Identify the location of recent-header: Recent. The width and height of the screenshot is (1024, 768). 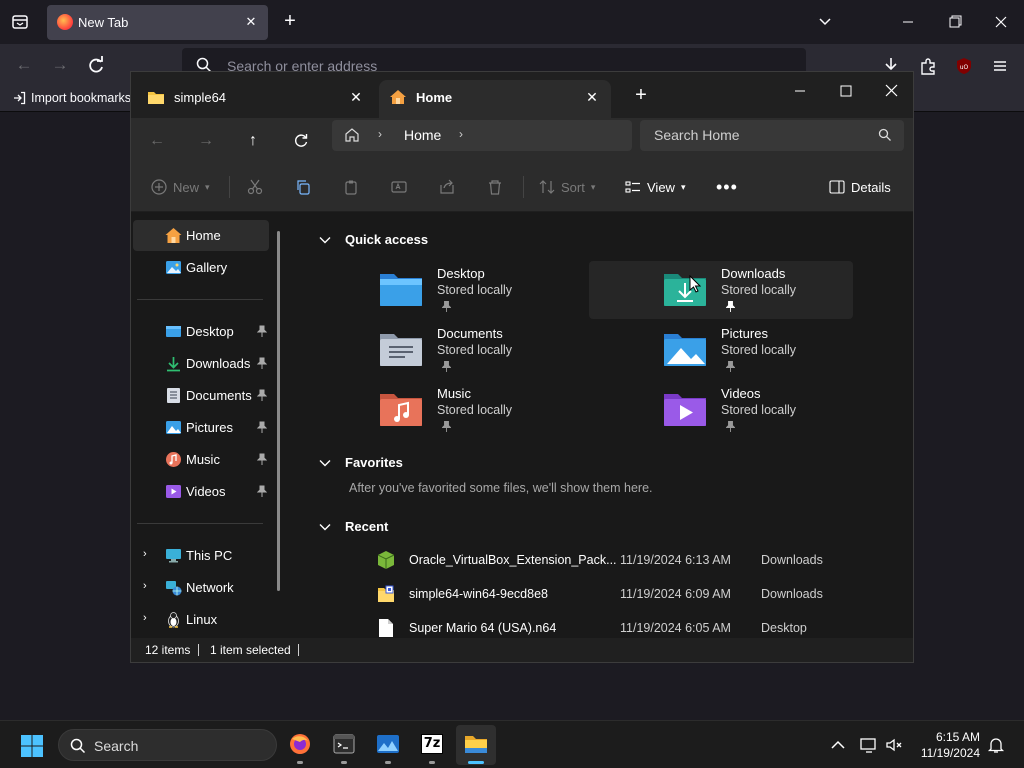
(353, 526).